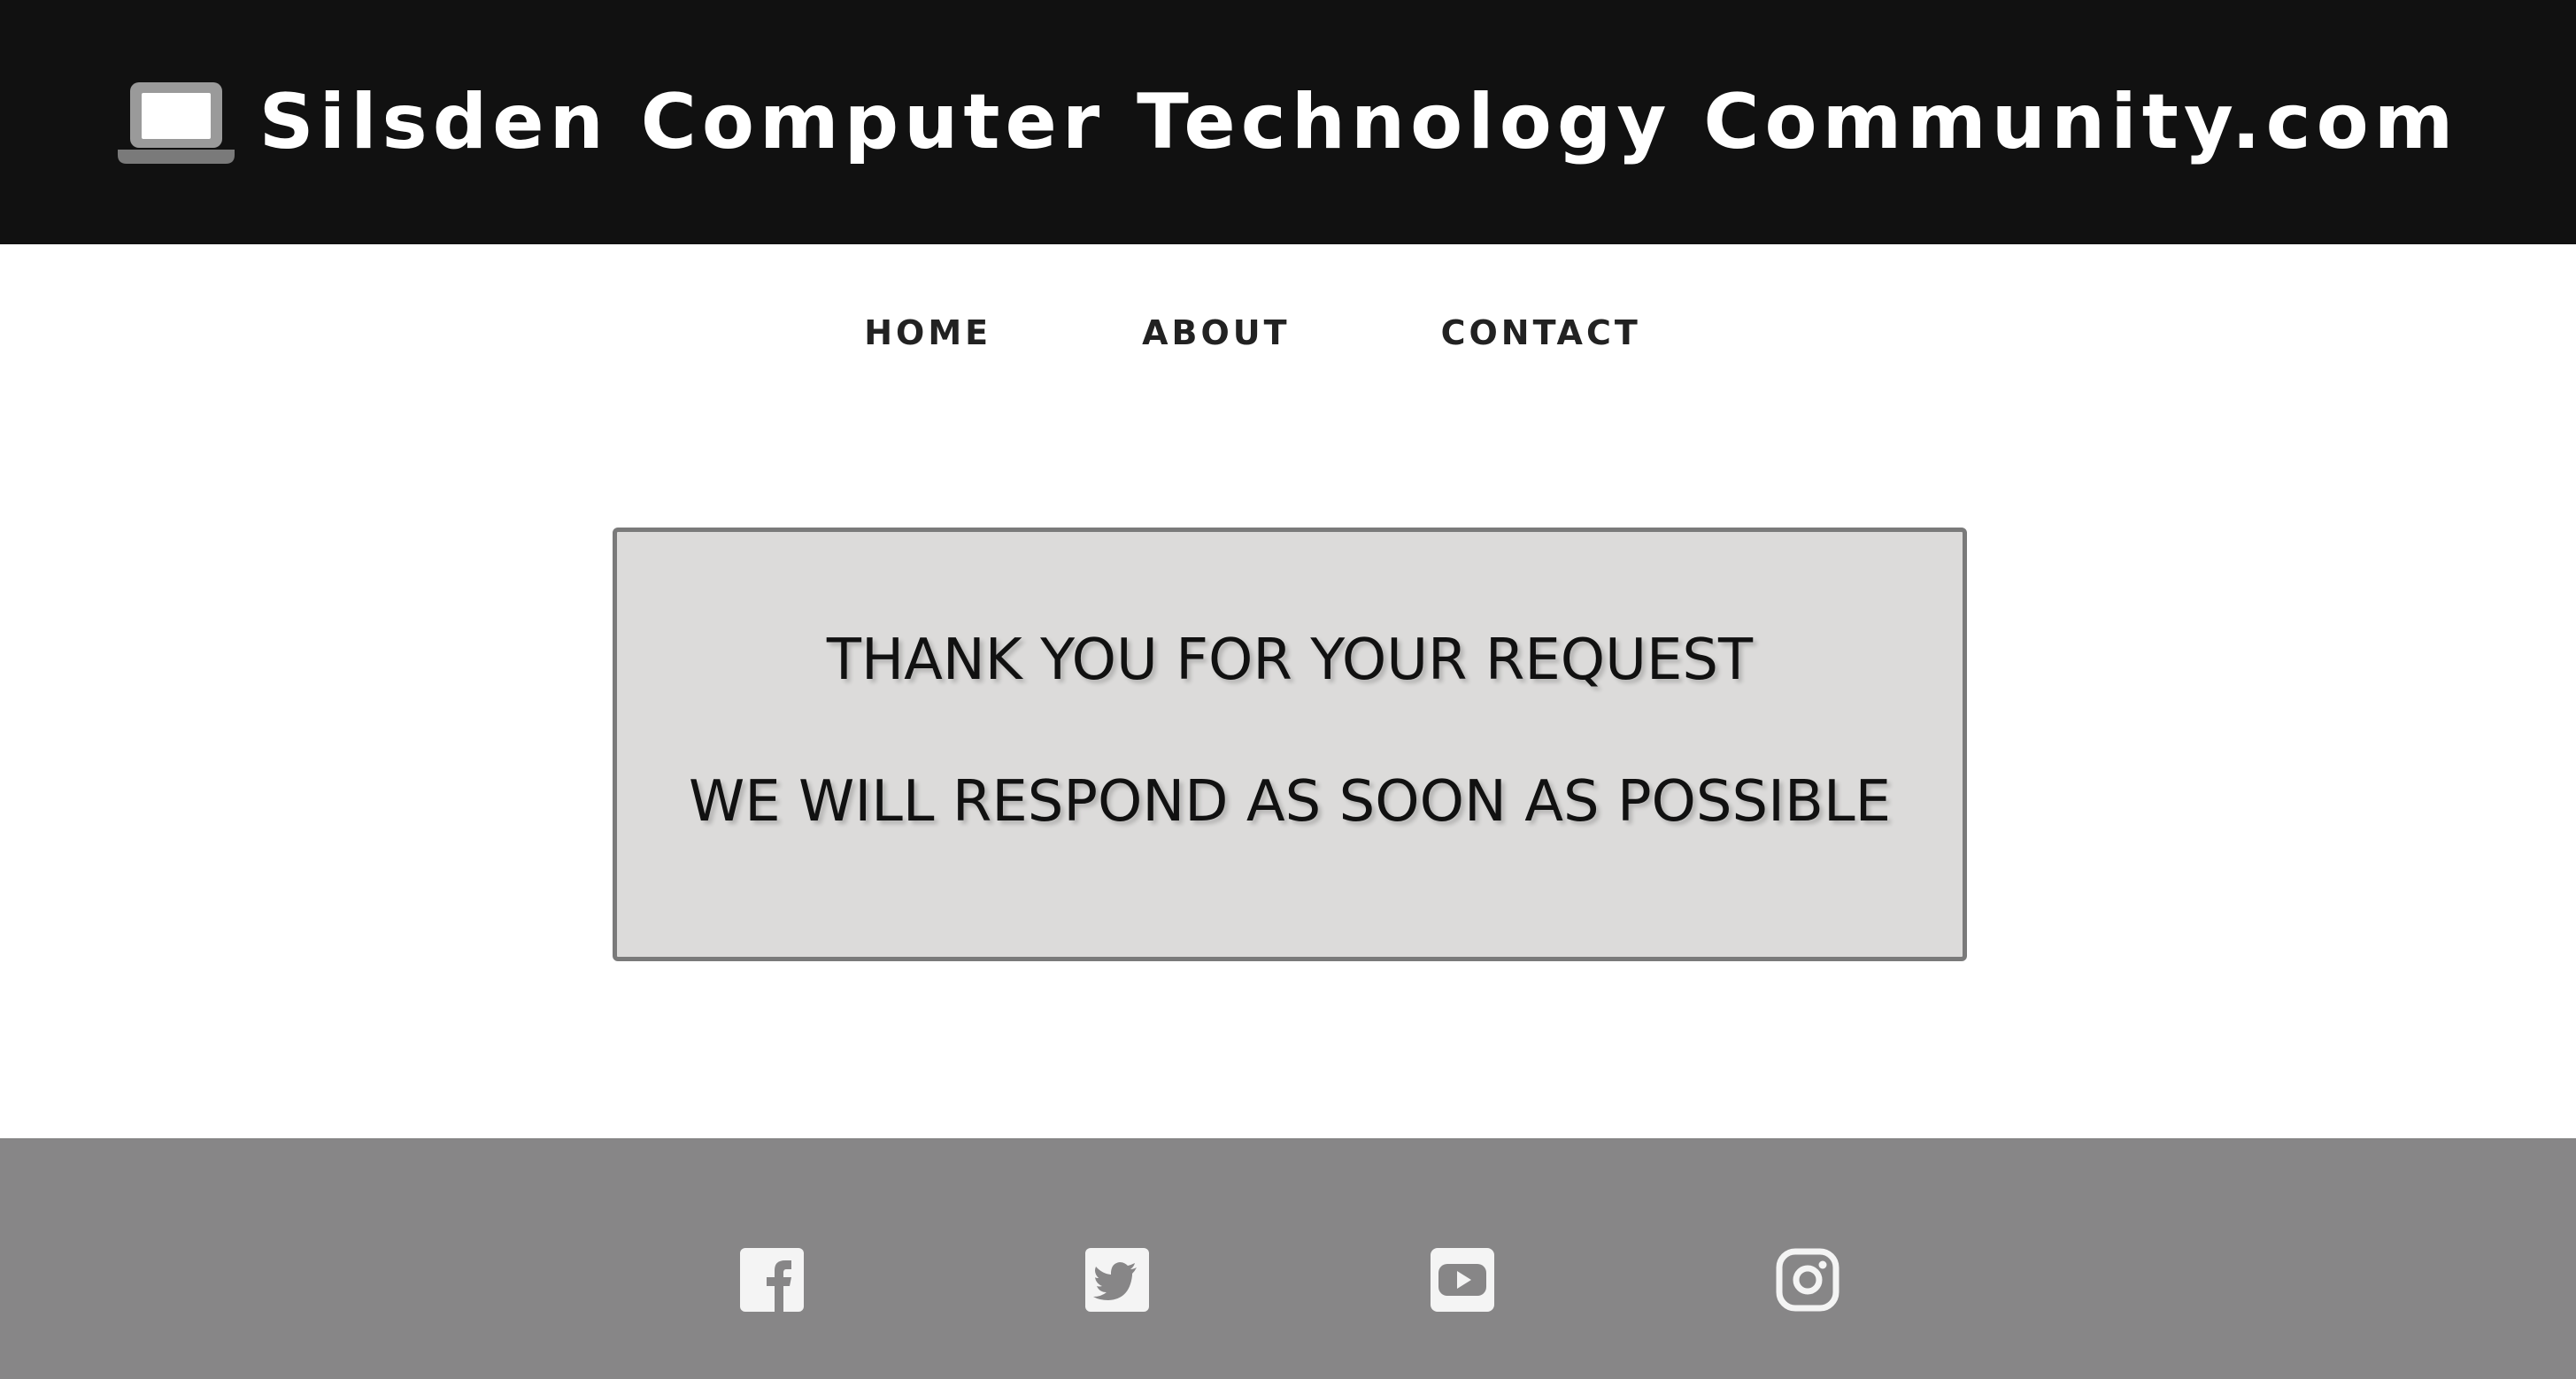 The width and height of the screenshot is (2576, 1379). Describe the element at coordinates (176, 123) in the screenshot. I see `laptop-icon` at that location.